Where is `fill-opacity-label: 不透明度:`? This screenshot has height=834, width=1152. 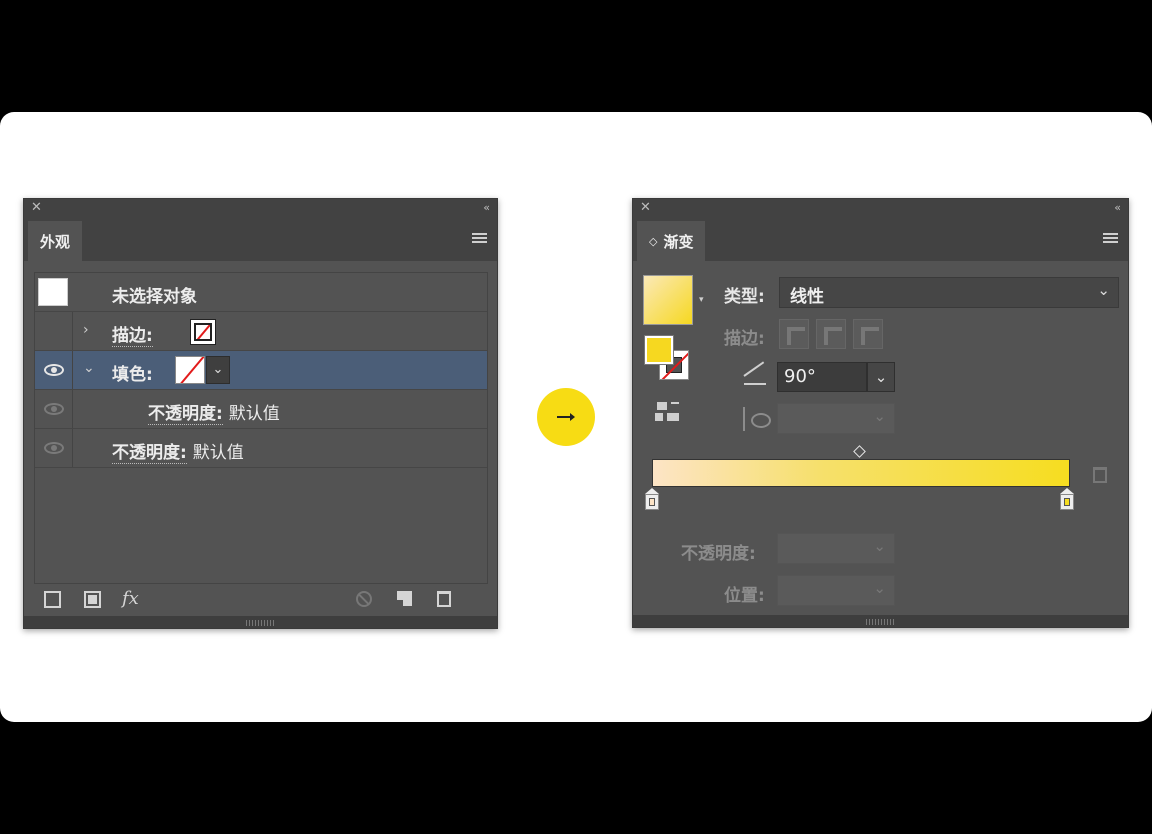 fill-opacity-label: 不透明度: is located at coordinates (185, 414).